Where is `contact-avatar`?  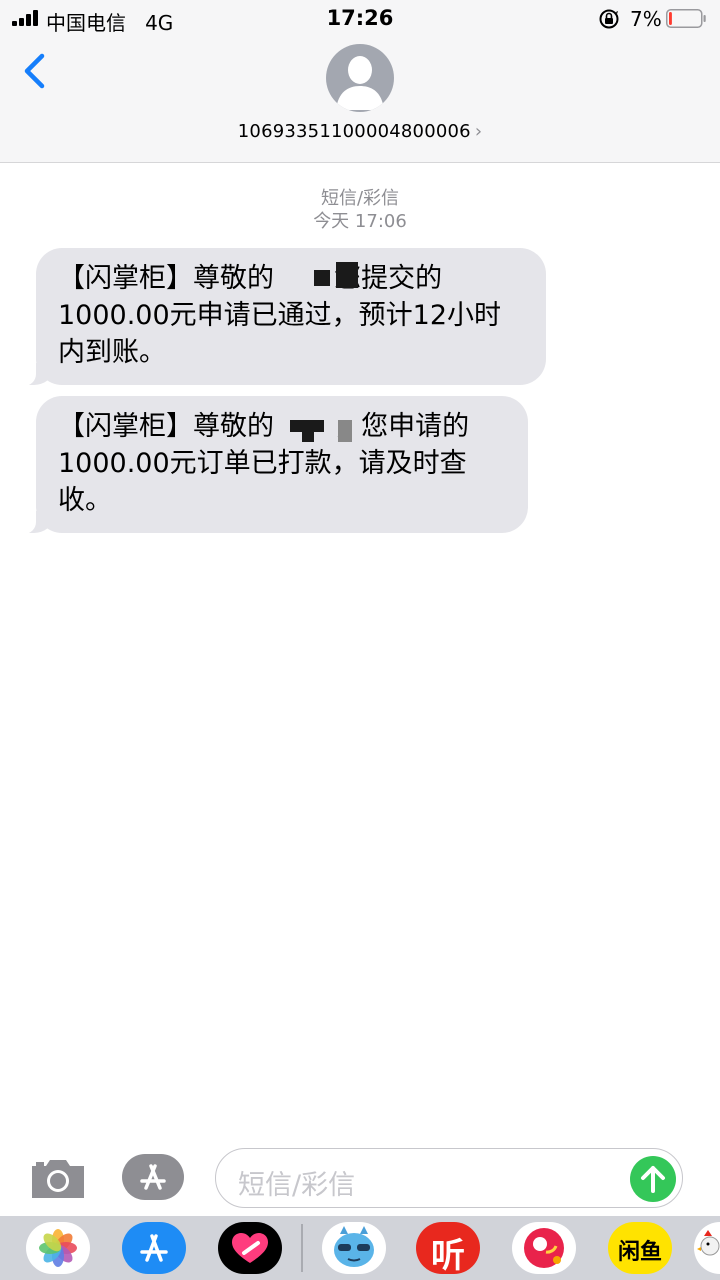 contact-avatar is located at coordinates (360, 78).